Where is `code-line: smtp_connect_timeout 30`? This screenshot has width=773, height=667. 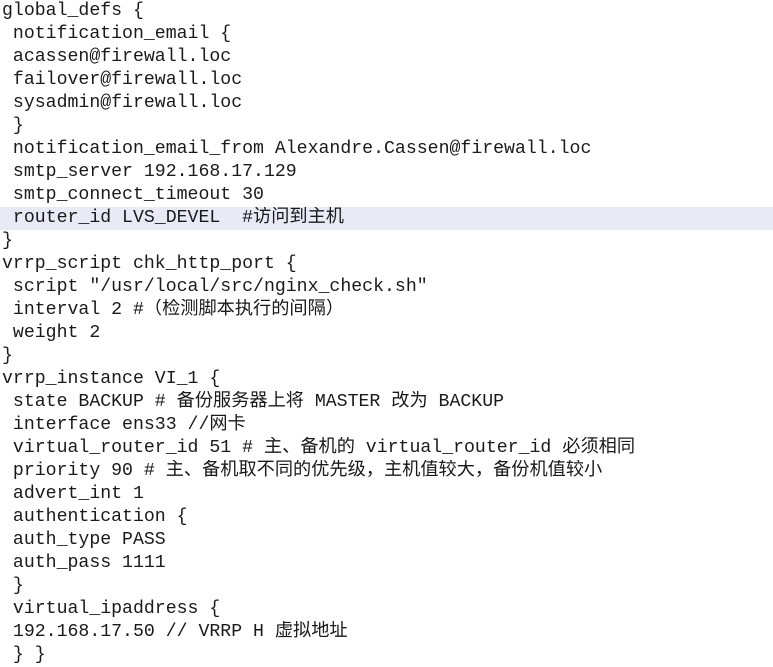
code-line: smtp_connect_timeout 30 is located at coordinates (133, 195).